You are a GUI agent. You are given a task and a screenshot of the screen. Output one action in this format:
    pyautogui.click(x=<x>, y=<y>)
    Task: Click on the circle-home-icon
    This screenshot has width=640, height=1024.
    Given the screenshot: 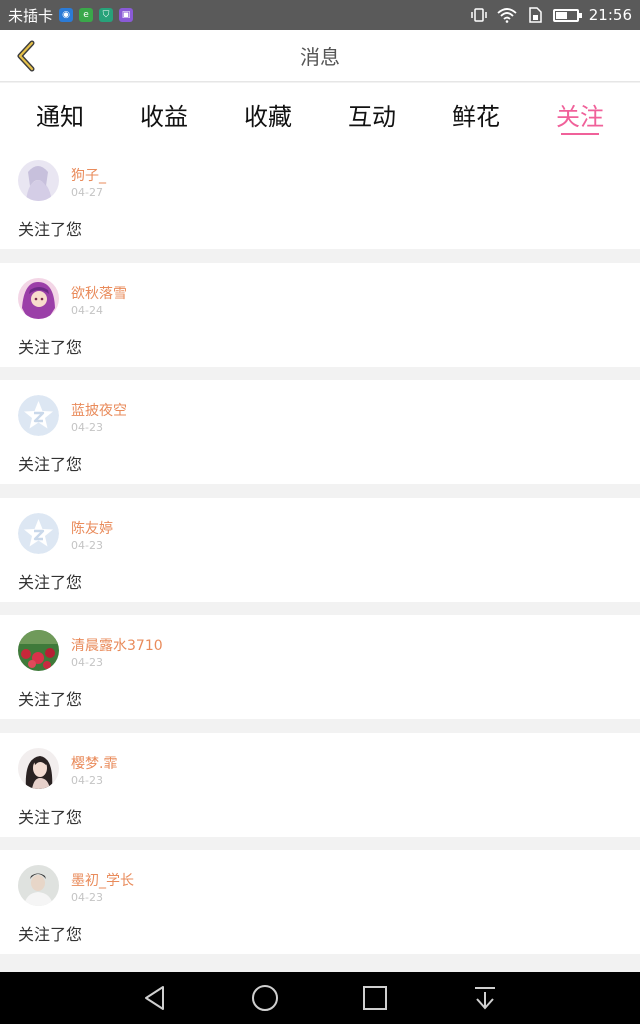 What is the action you would take?
    pyautogui.click(x=265, y=998)
    